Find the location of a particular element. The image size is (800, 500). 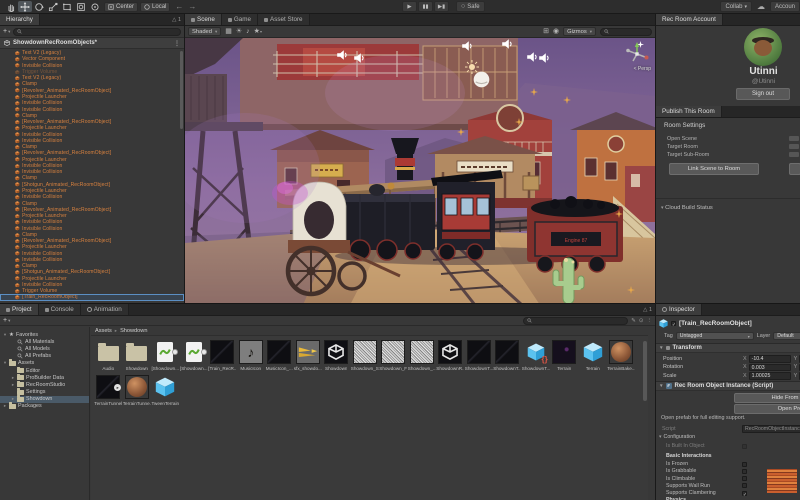

tree-item-favorites: ▾ ★ Favorites is located at coordinates (44, 334).